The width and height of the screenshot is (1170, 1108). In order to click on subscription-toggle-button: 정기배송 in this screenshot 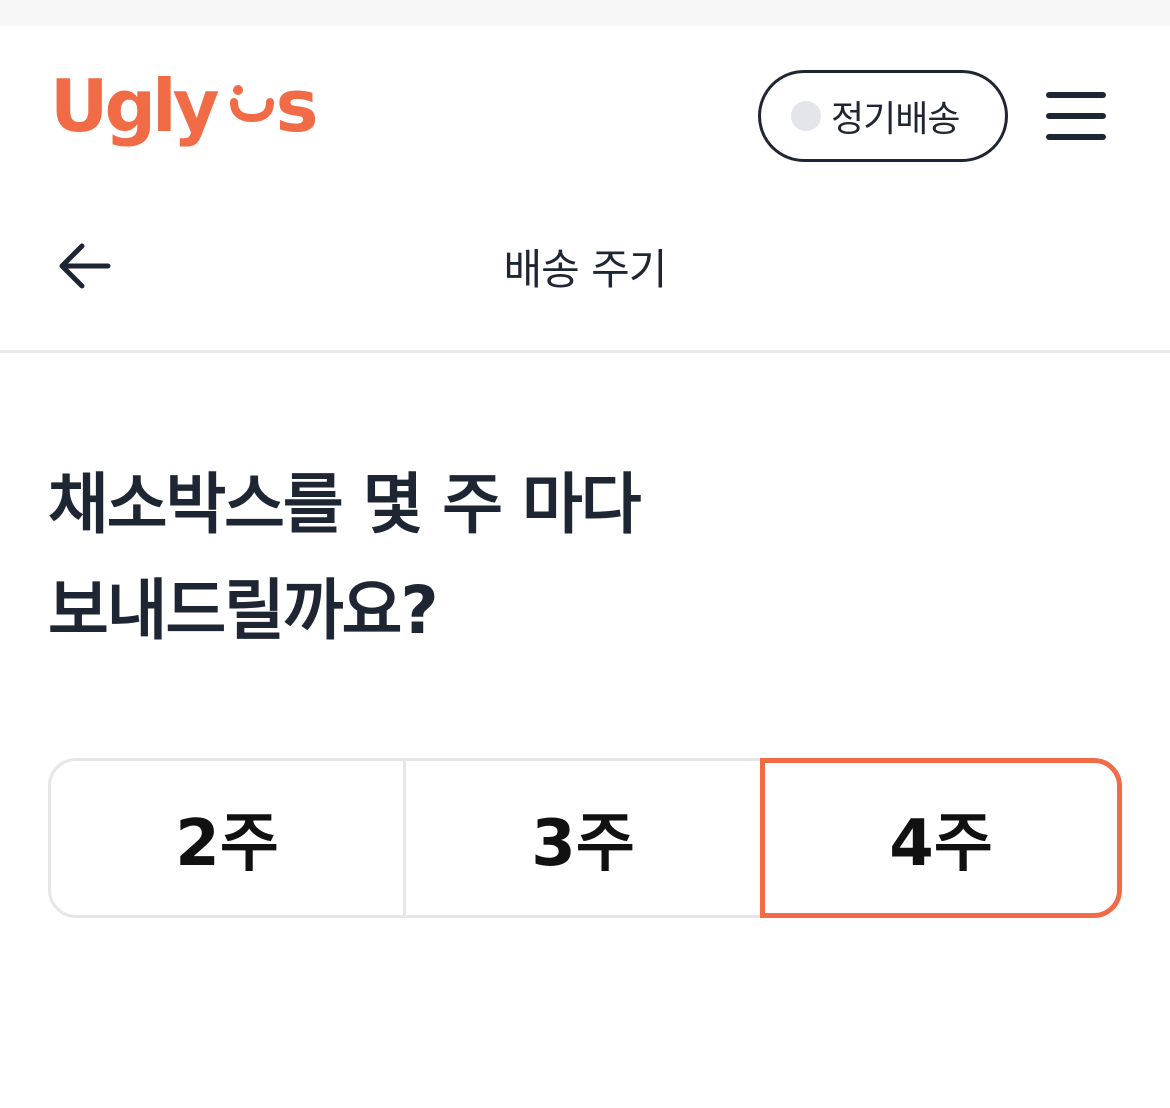, I will do `click(883, 116)`.